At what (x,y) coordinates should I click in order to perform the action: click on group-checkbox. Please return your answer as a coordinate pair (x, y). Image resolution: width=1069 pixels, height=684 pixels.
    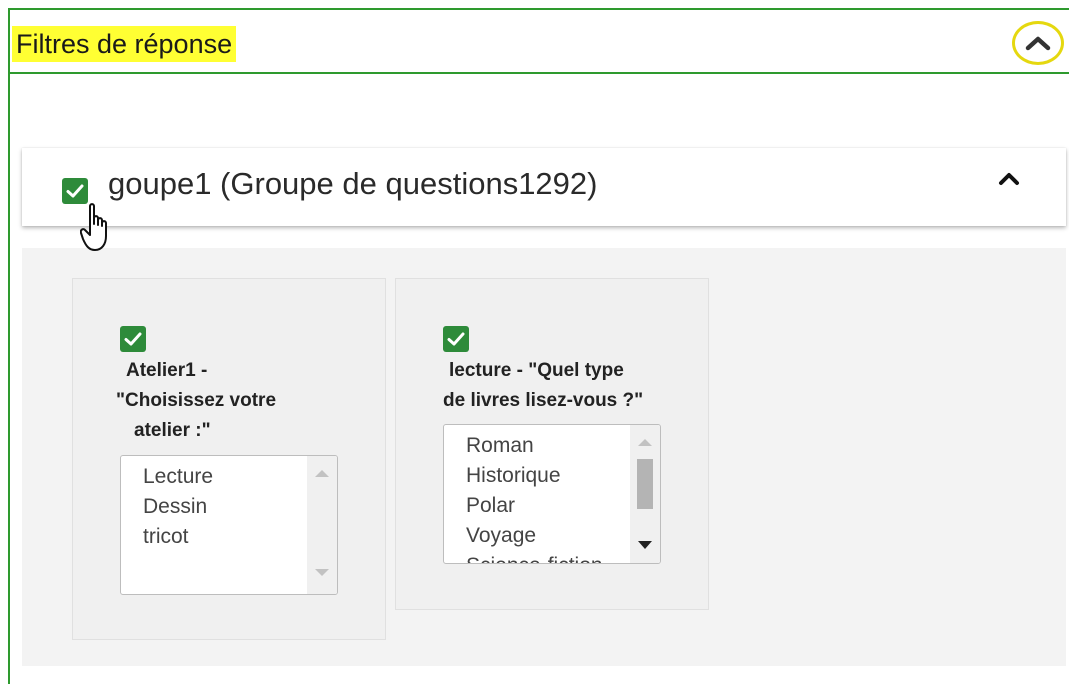
    Looking at the image, I should click on (75, 191).